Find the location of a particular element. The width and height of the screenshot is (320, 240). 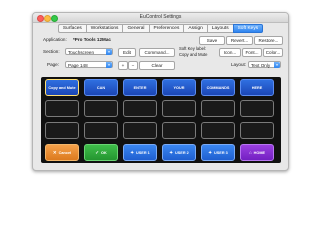

close-icon: ✕ is located at coordinates (54, 152).